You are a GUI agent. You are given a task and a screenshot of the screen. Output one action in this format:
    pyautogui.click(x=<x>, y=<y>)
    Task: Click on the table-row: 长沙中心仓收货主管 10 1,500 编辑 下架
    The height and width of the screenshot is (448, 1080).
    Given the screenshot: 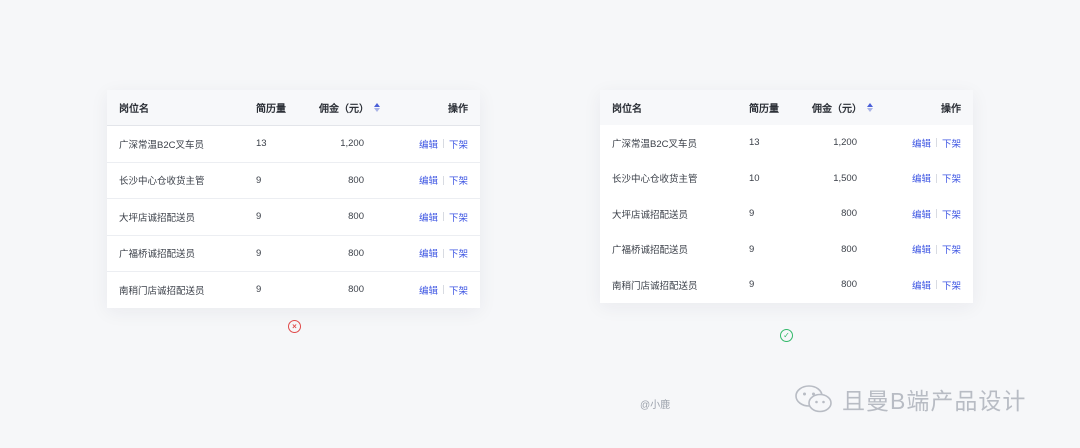 What is the action you would take?
    pyautogui.click(x=786, y=179)
    